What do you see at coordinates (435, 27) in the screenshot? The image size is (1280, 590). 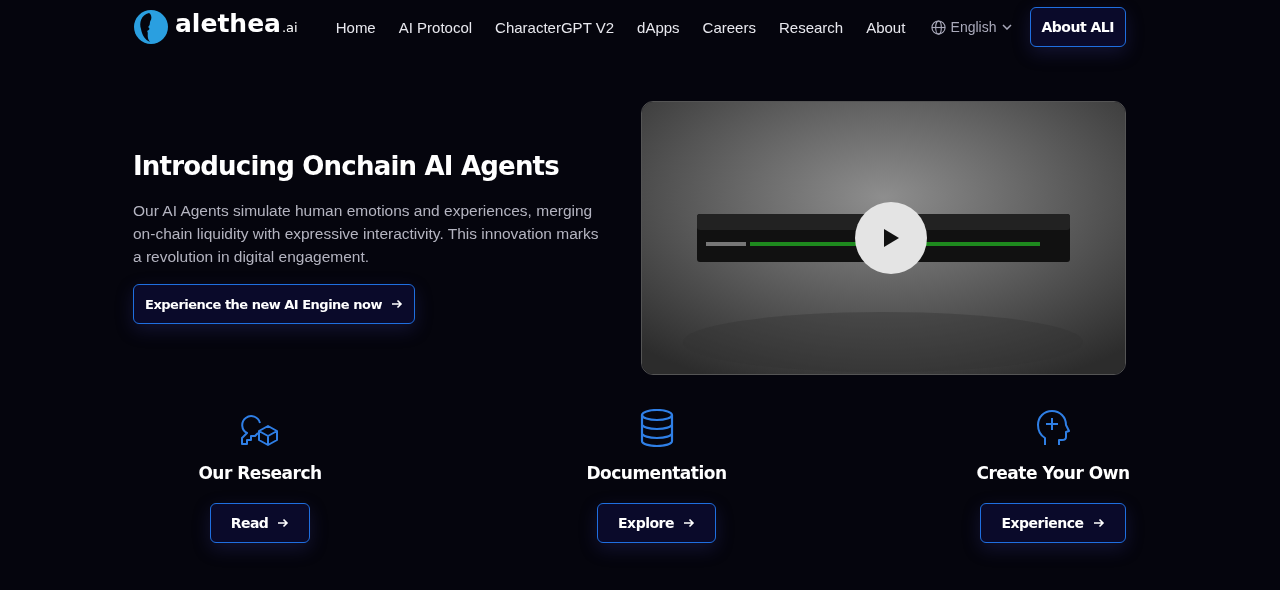 I see `nav-link: AI Protocol` at bounding box center [435, 27].